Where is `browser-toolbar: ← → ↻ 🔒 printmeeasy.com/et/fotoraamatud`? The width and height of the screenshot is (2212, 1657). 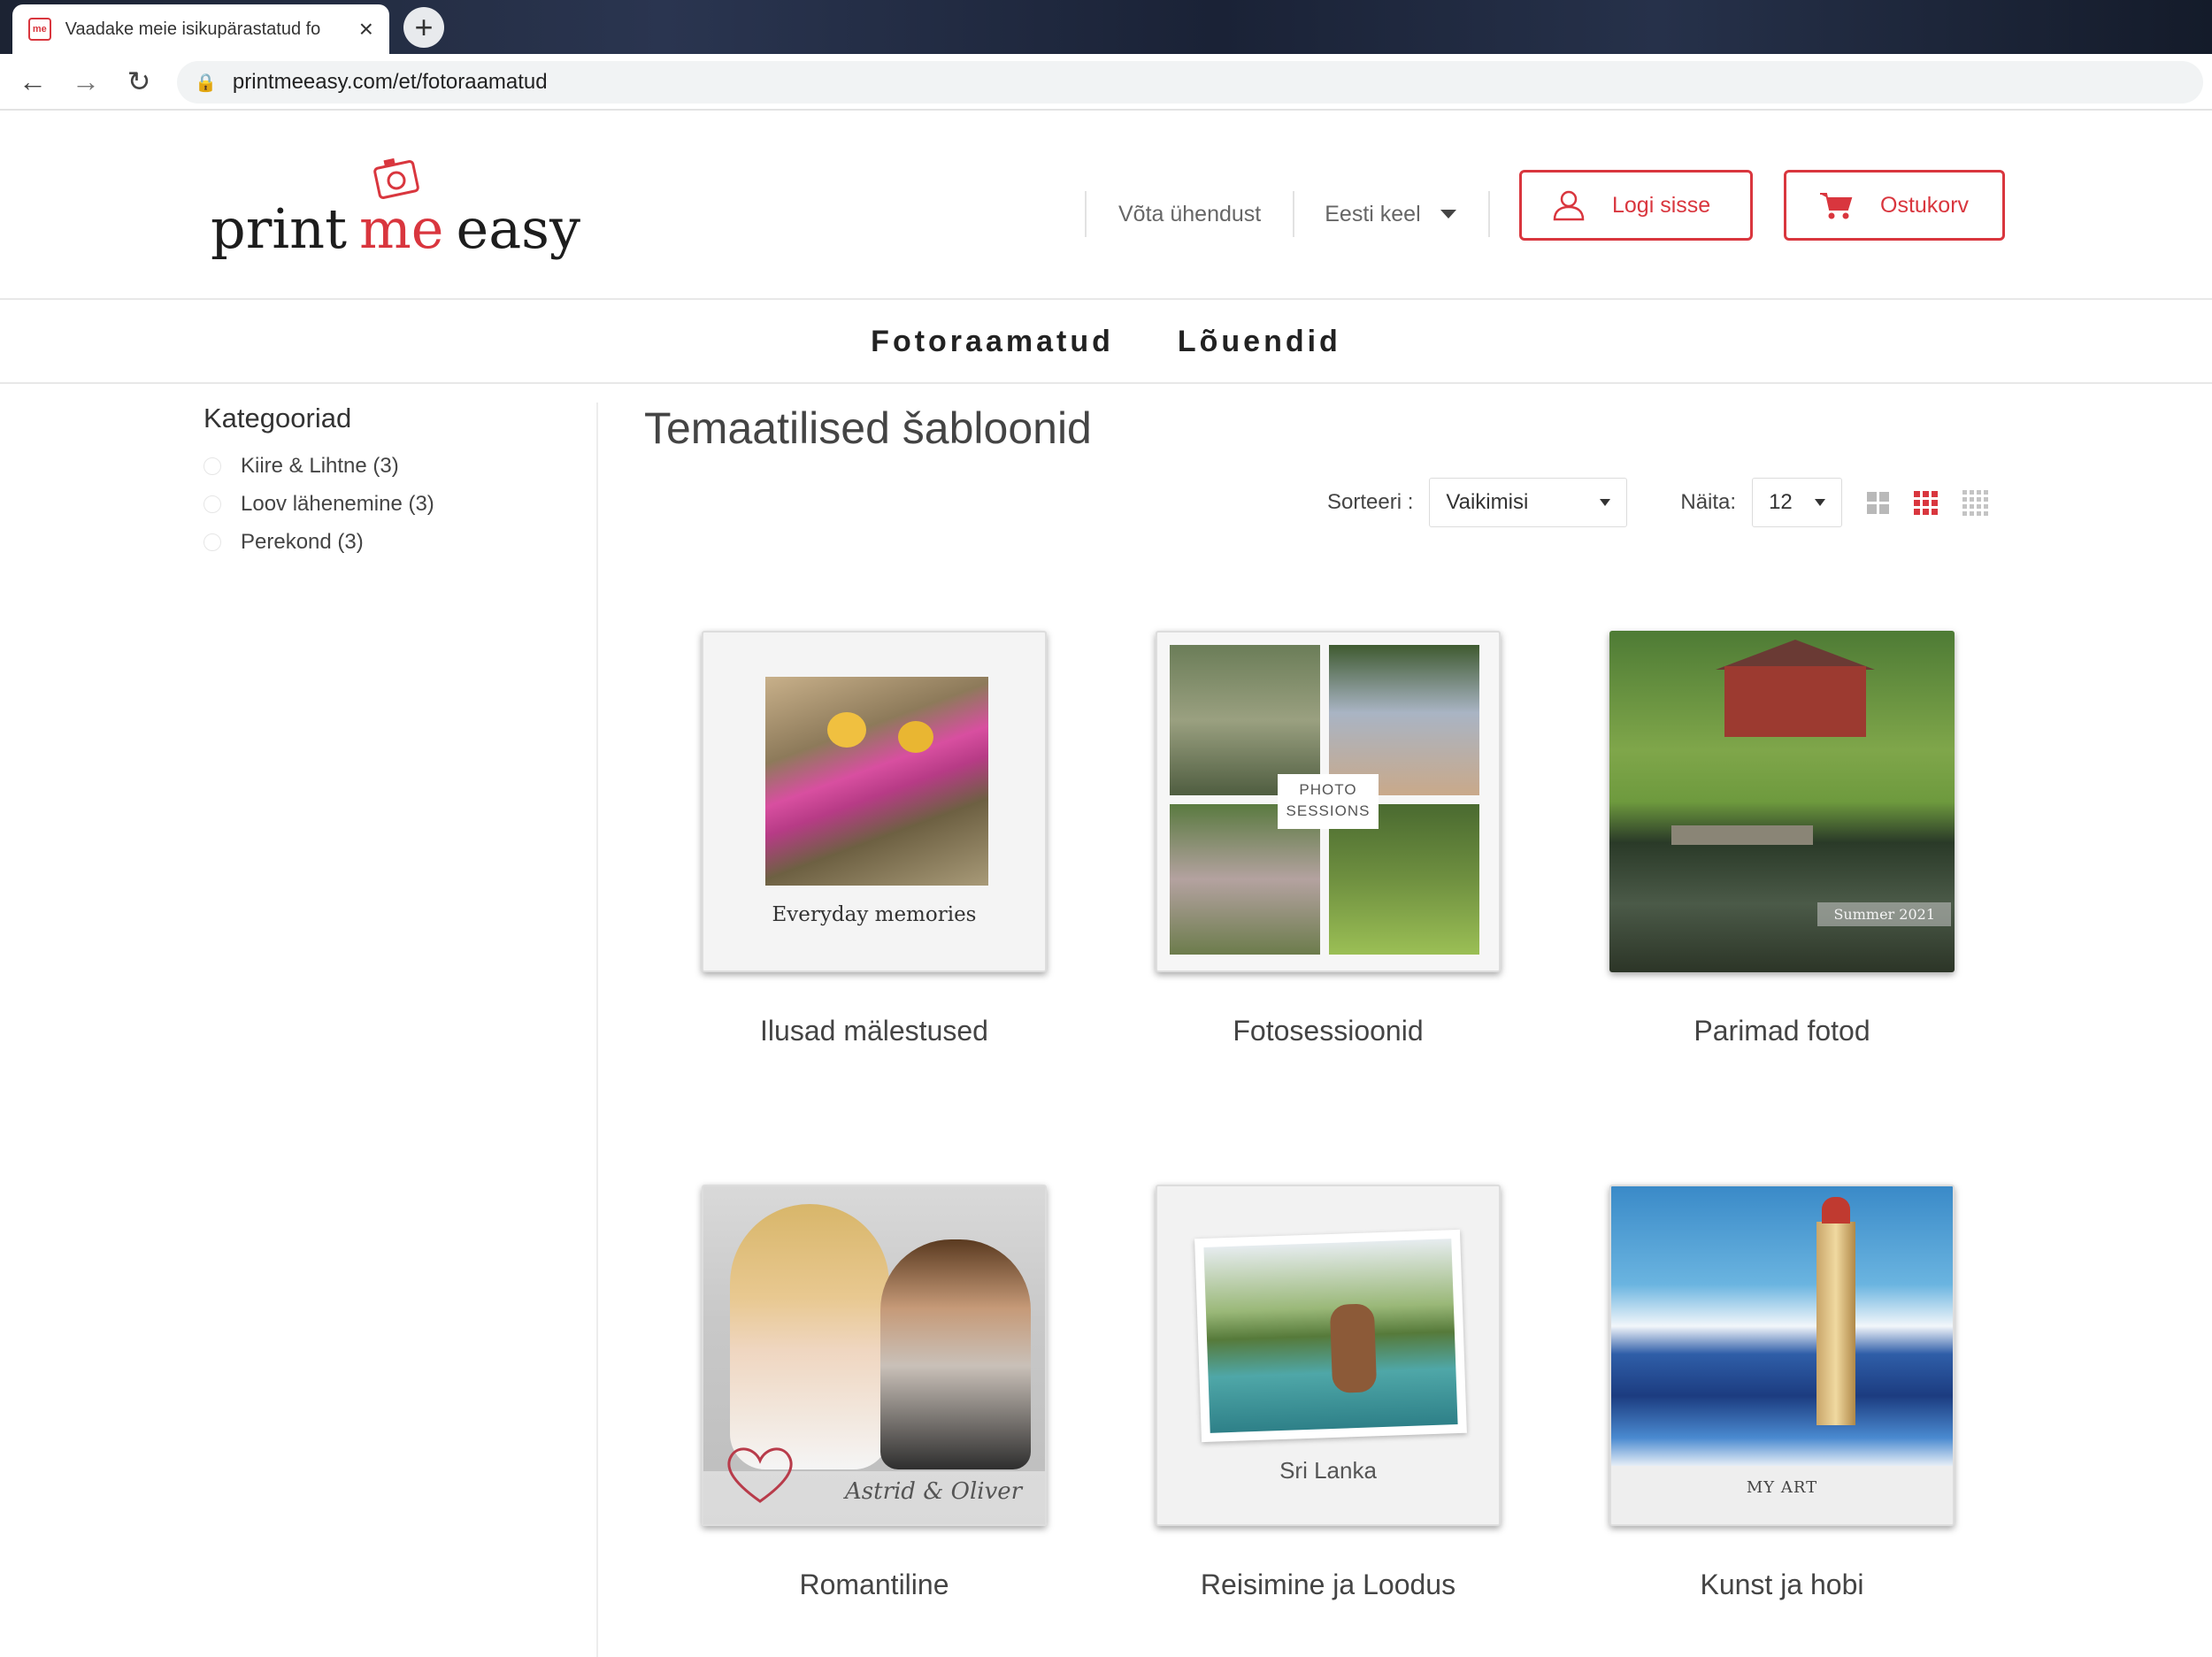
browser-toolbar: ← → ↻ 🔒 printmeeasy.com/et/fotoraamatud is located at coordinates (1106, 83).